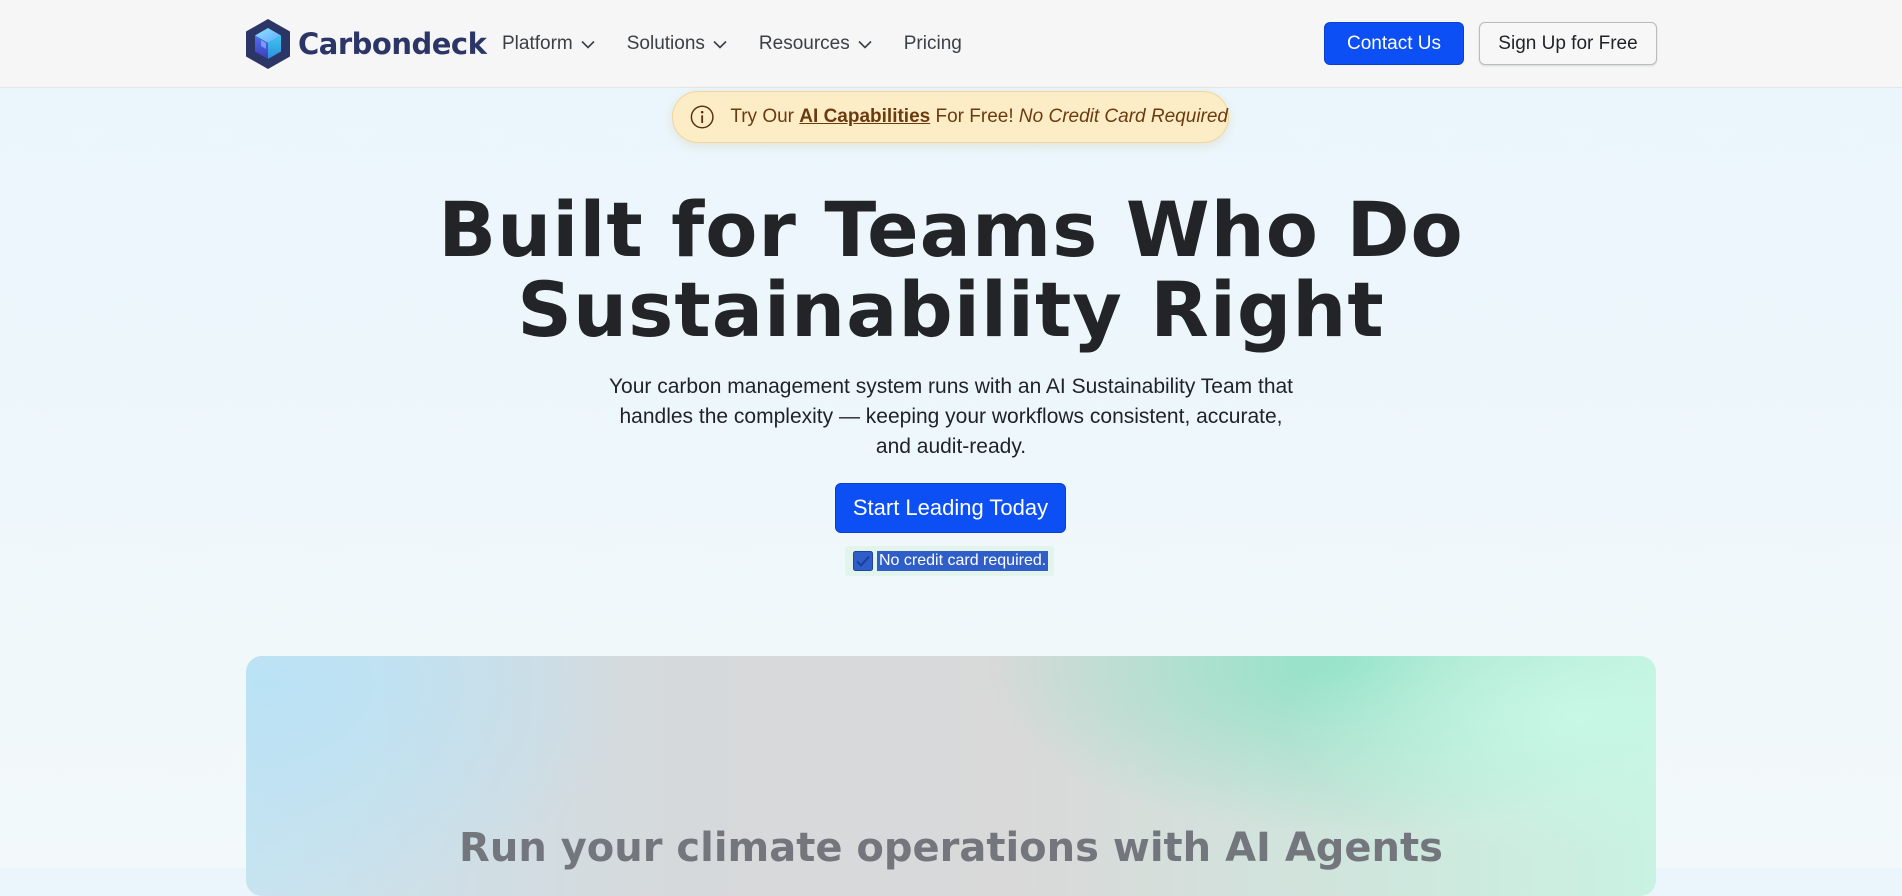 The height and width of the screenshot is (896, 1902). Describe the element at coordinates (392, 44) in the screenshot. I see `brand-name: Carbondeck` at that location.